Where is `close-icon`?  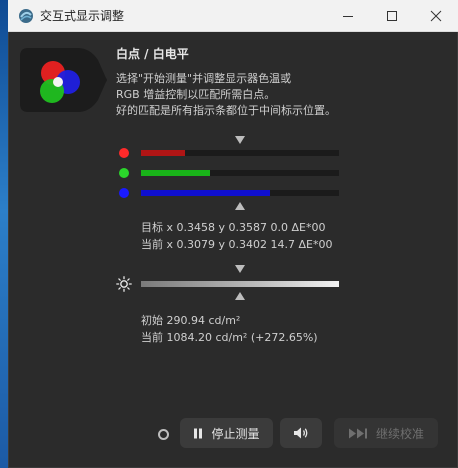 close-icon is located at coordinates (436, 15).